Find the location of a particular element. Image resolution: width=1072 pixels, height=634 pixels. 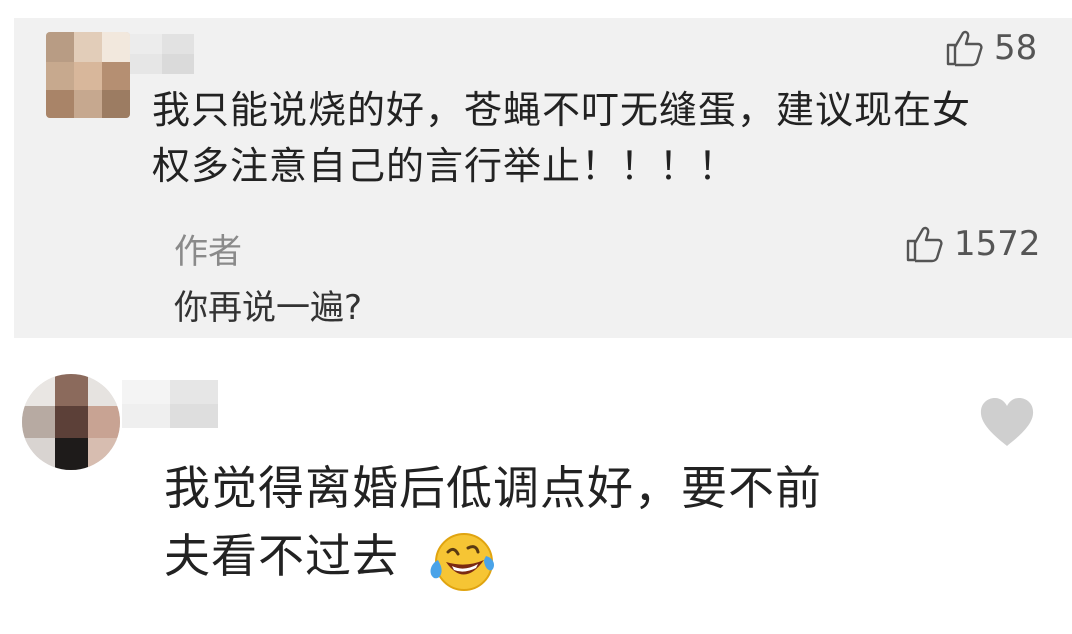

reply-like-button: 1572 is located at coordinates (972, 244).